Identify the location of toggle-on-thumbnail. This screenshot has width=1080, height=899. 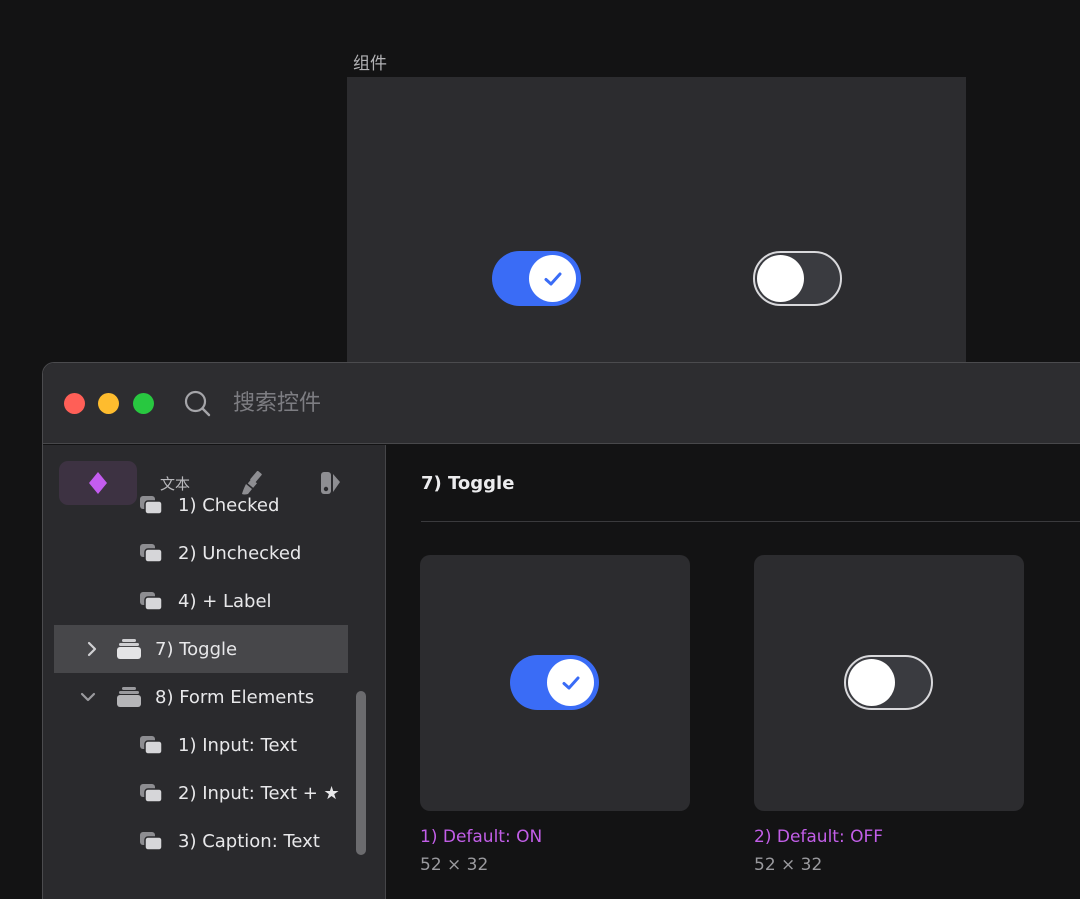
(554, 682).